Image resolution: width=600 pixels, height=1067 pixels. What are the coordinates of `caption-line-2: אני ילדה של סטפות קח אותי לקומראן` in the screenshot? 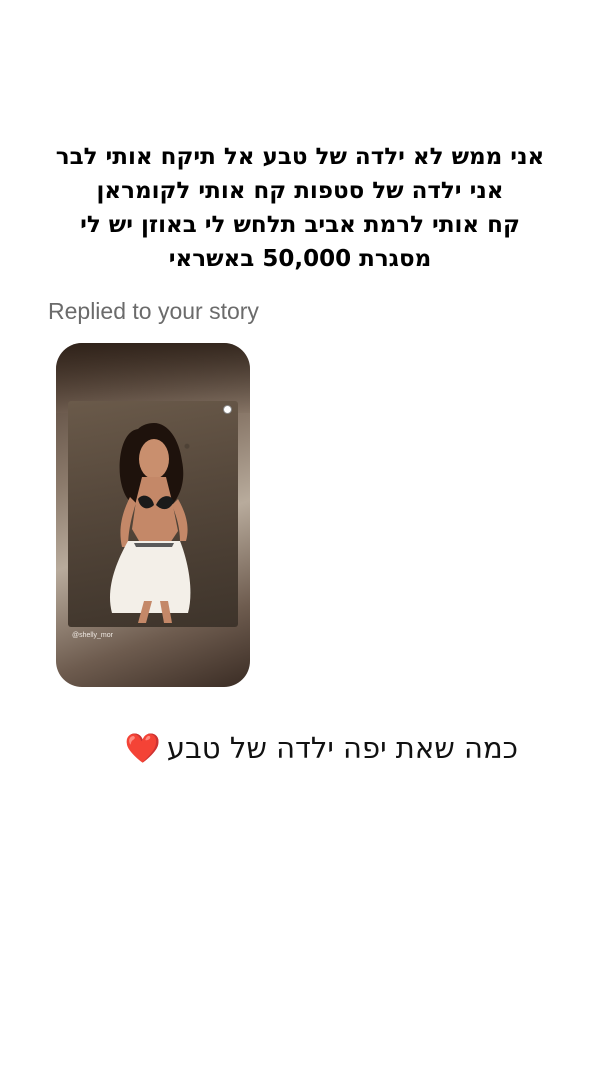 It's located at (300, 191).